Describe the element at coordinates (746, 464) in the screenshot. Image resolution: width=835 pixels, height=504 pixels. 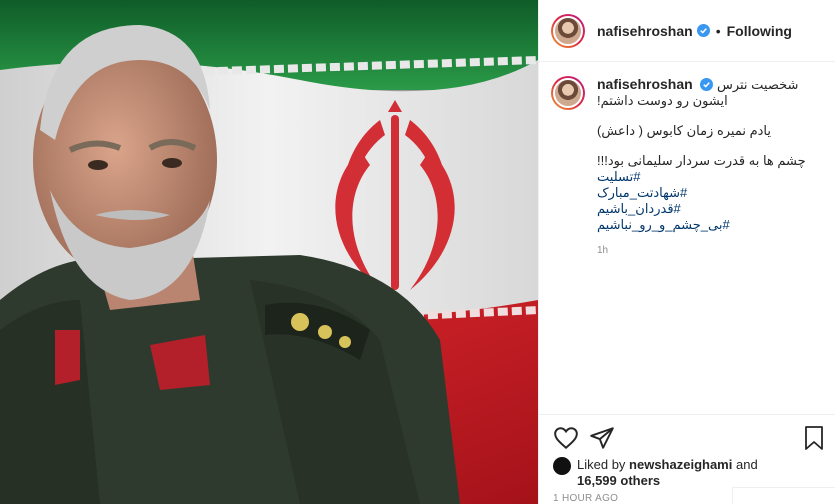
I see `likes-conjunction: and` at that location.